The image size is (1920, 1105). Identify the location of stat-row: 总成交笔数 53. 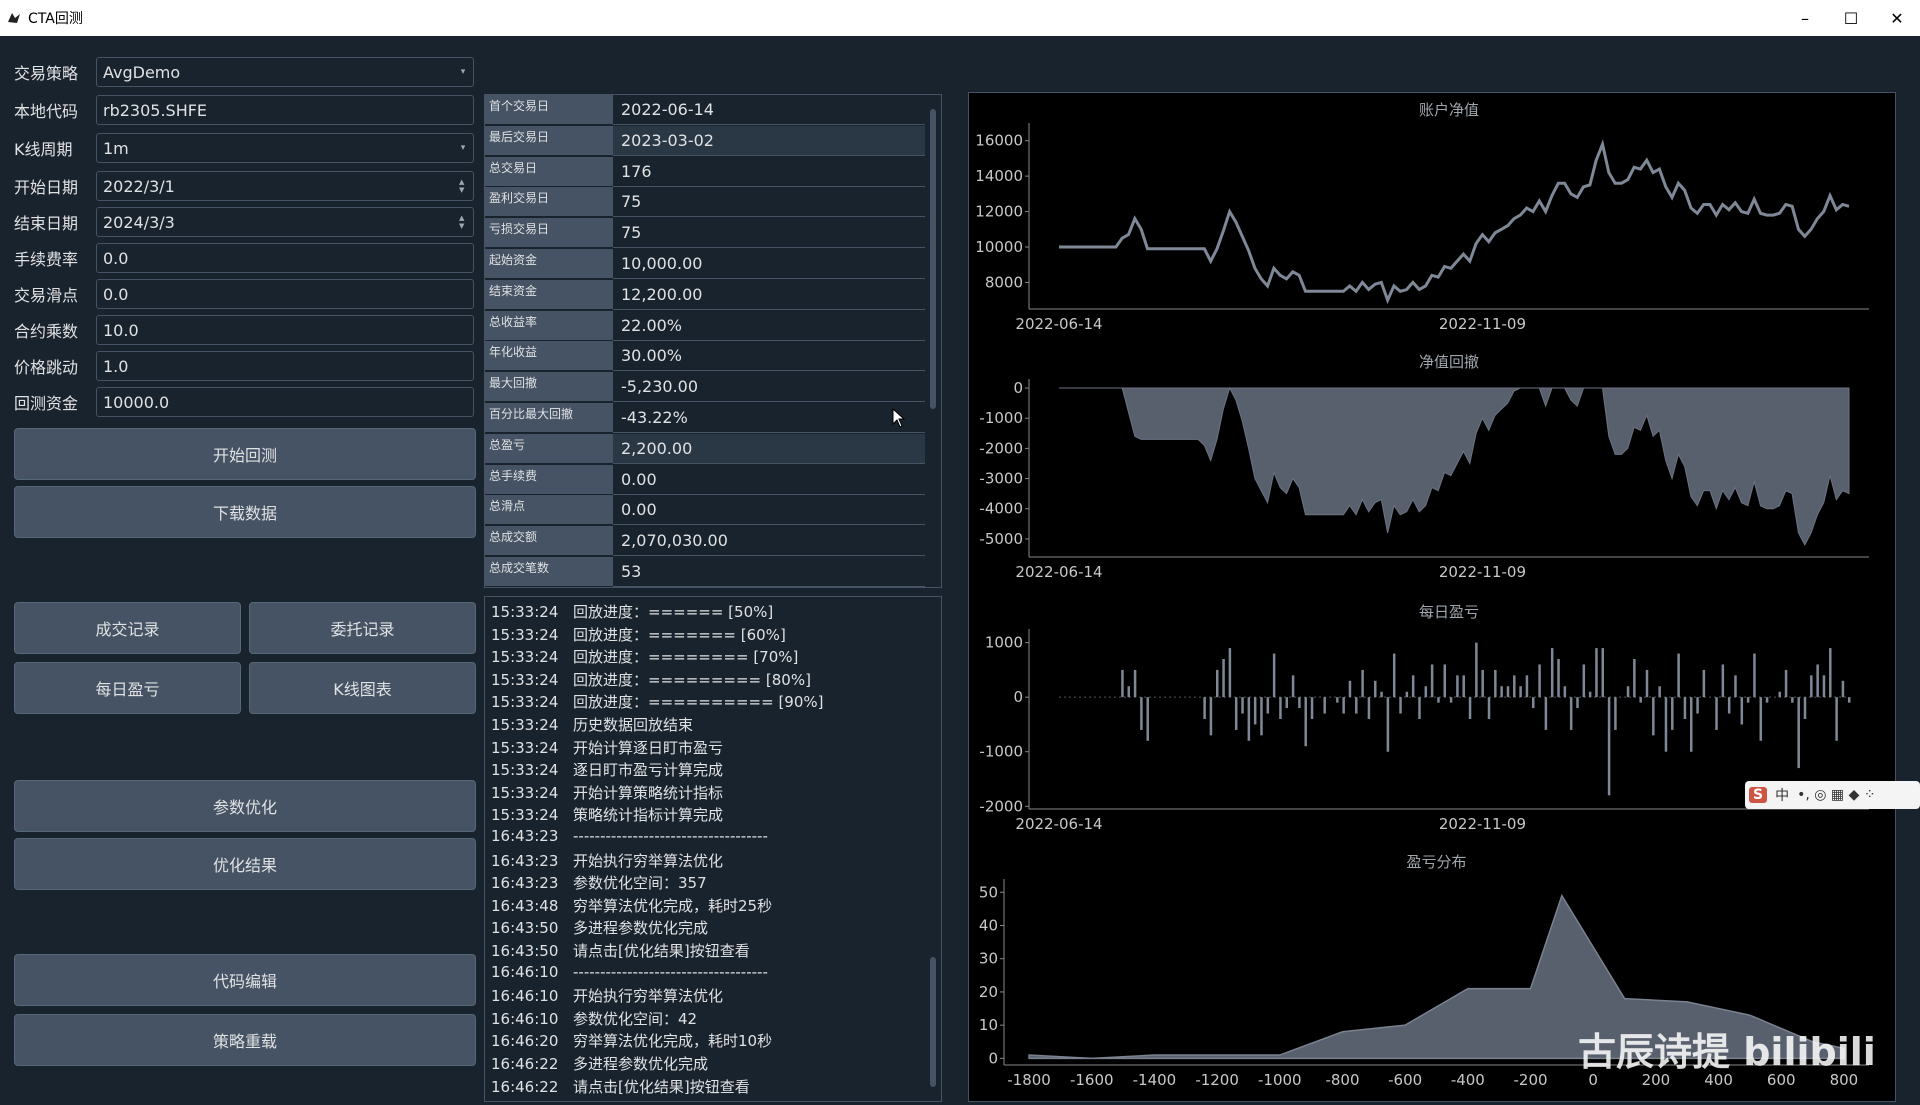
(705, 572).